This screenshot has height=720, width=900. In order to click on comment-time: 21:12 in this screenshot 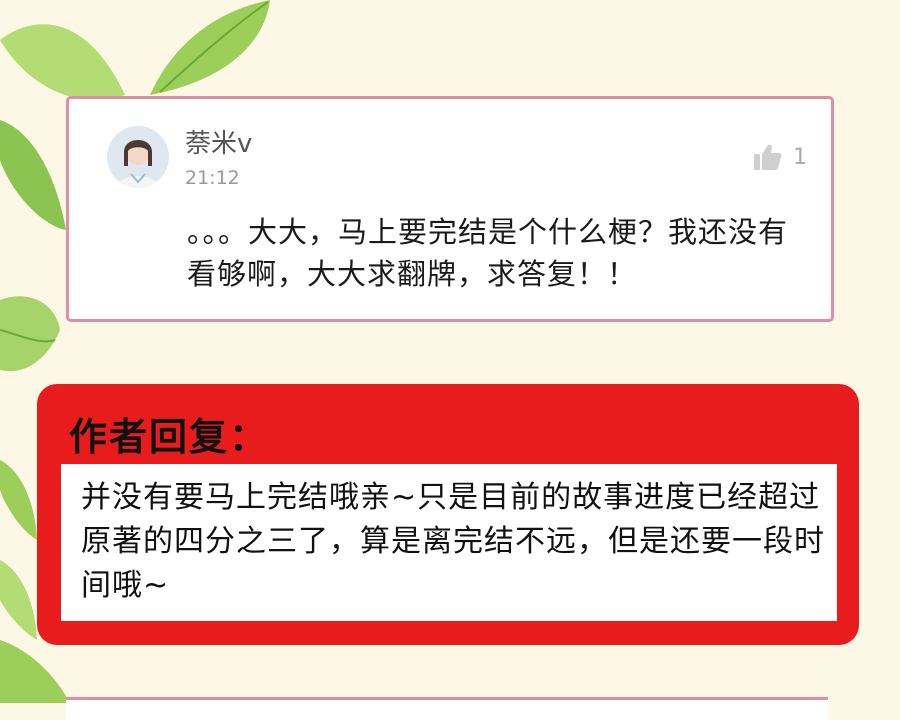, I will do `click(212, 178)`.